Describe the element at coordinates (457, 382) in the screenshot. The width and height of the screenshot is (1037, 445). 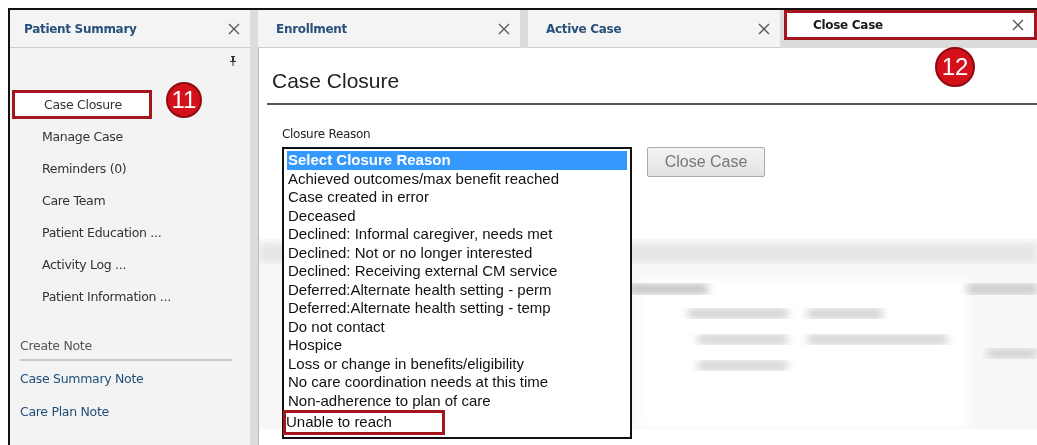
I see `list-option: No care coordination needs at this time` at that location.